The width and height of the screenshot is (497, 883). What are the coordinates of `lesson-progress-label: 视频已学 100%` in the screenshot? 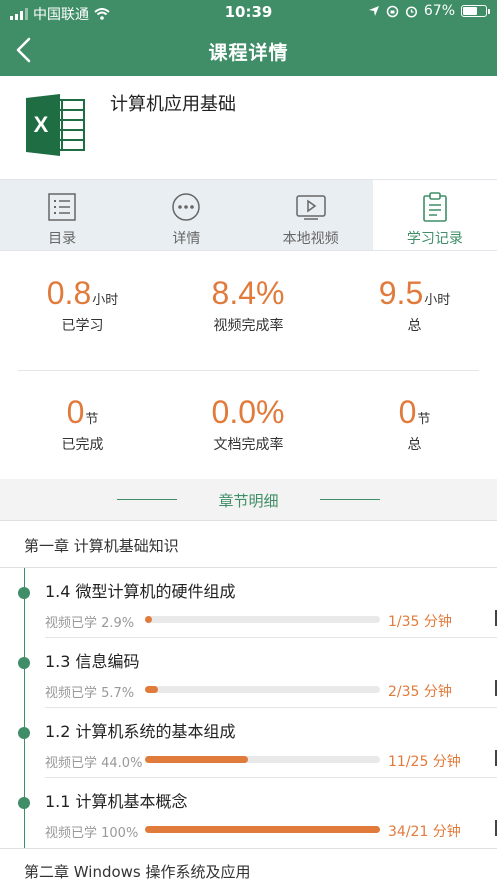 It's located at (92, 833).